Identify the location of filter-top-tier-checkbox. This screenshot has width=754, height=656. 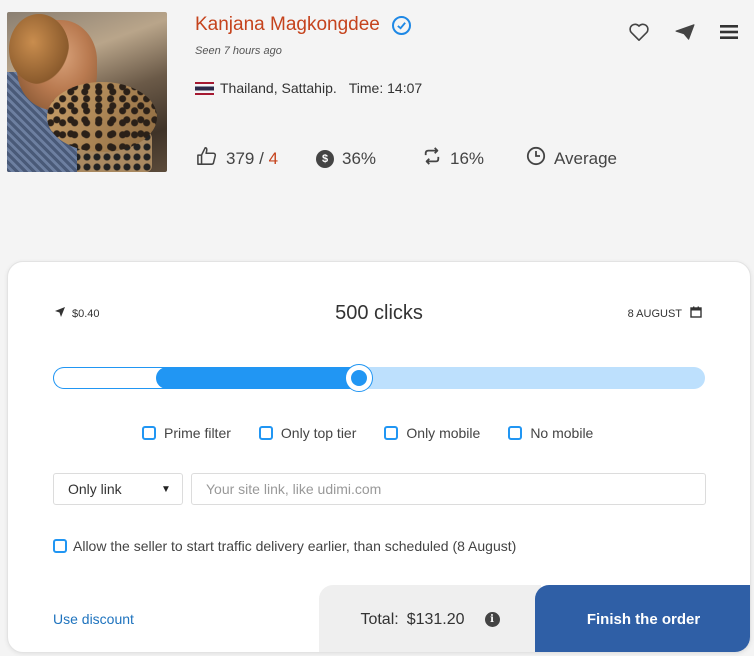
(265, 433).